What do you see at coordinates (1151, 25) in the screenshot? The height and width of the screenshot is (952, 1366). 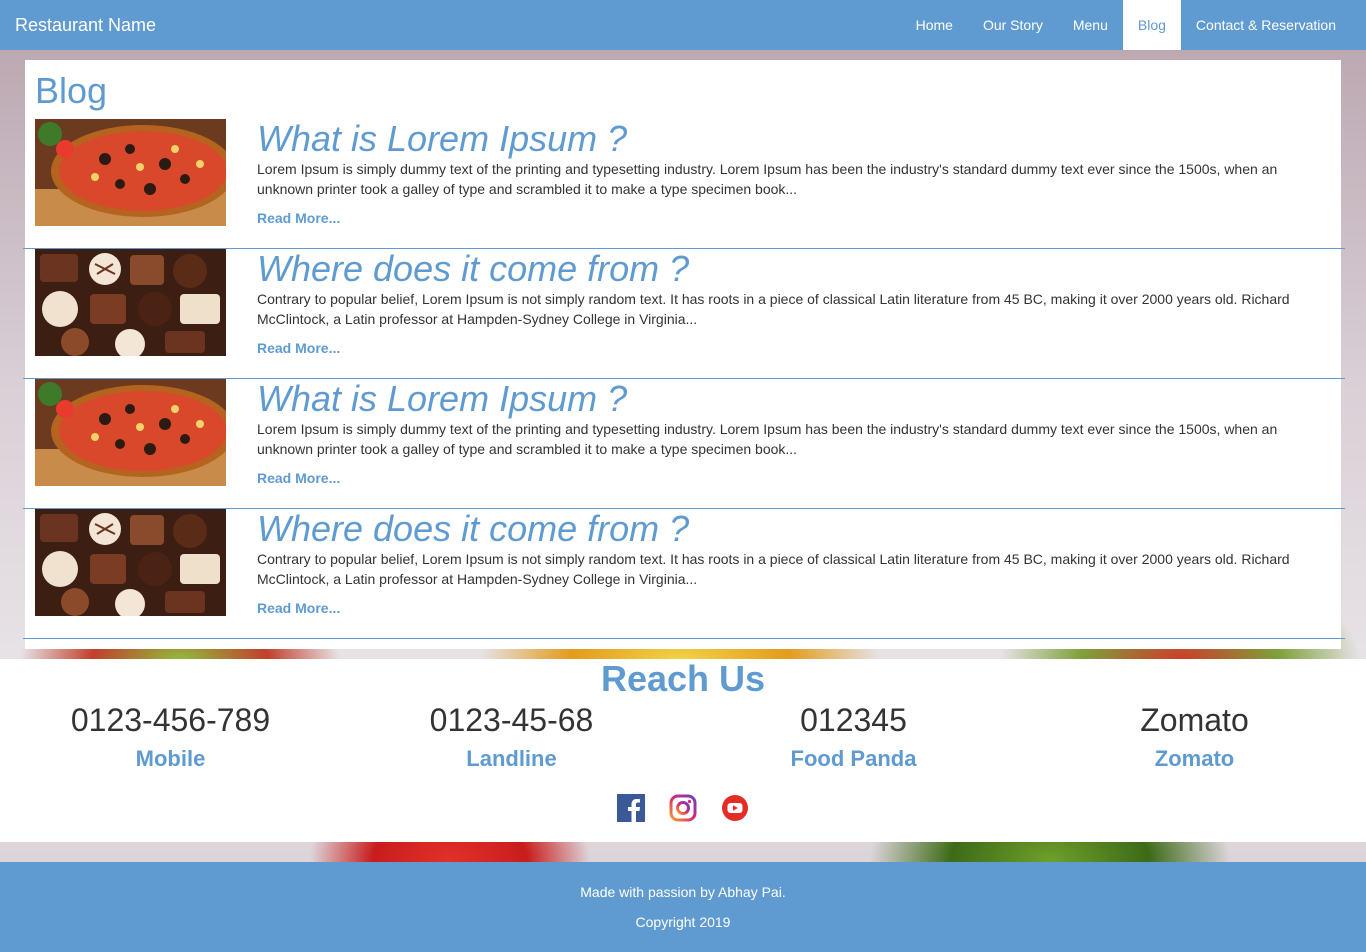 I see `nav-item-blog: Blog` at bounding box center [1151, 25].